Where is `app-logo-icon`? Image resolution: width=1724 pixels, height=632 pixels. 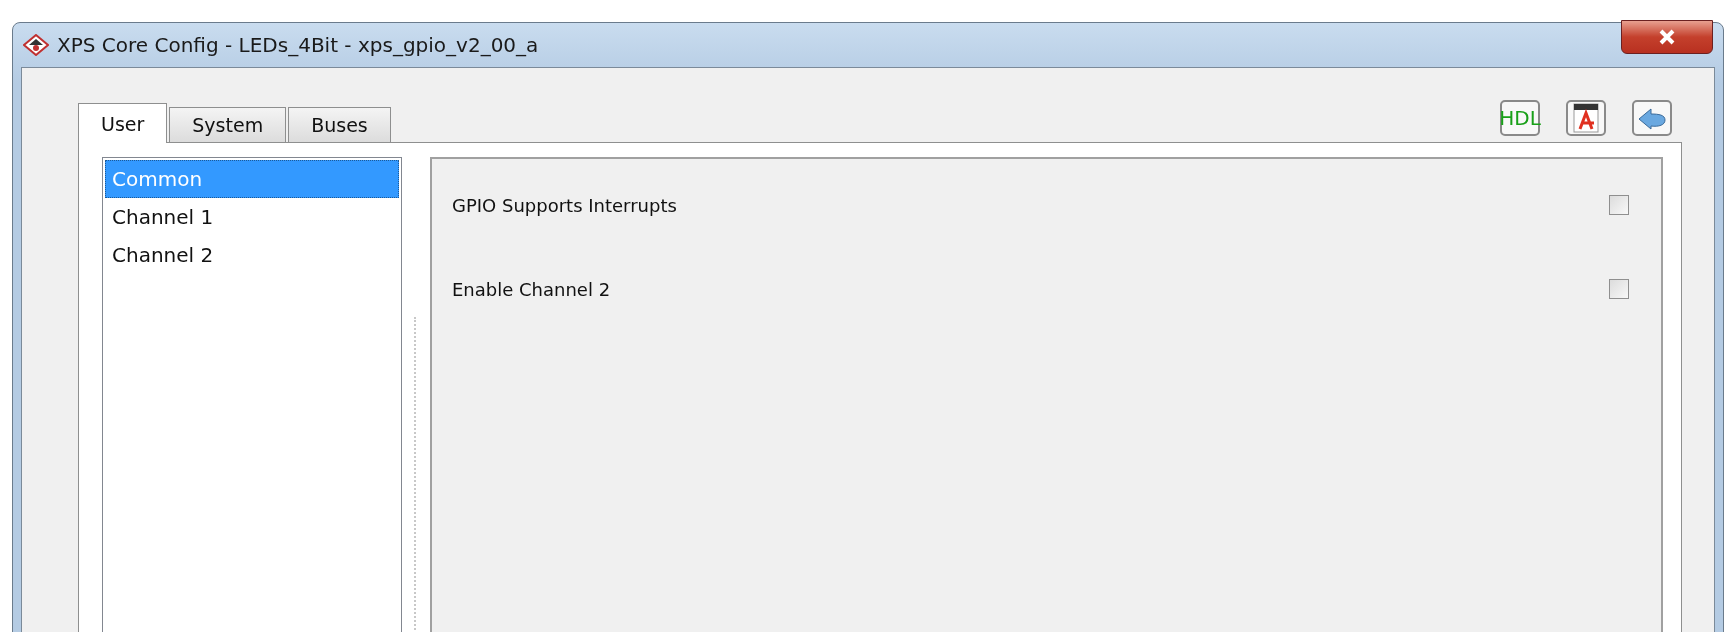
app-logo-icon is located at coordinates (36, 45).